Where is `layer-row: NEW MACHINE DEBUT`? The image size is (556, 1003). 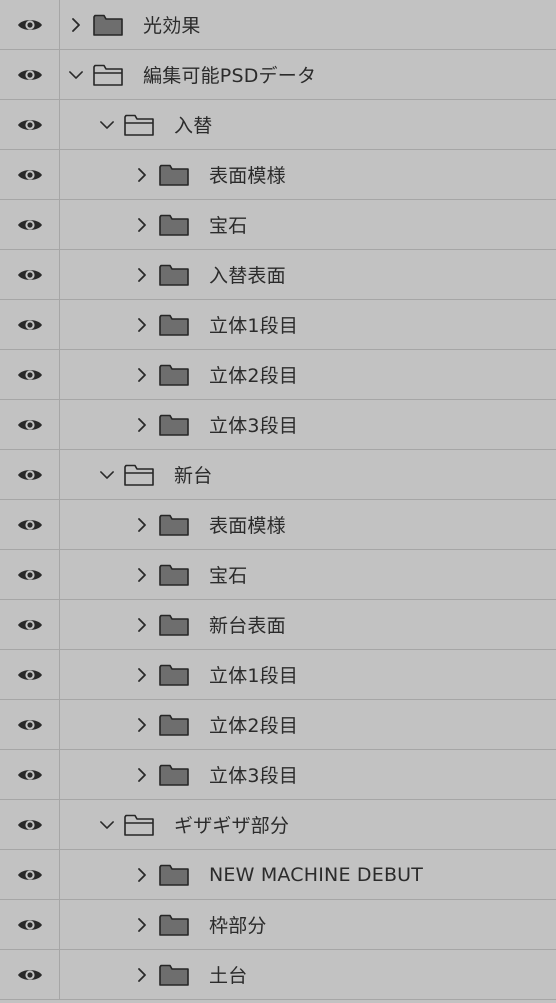
layer-row: NEW MACHINE DEBUT is located at coordinates (278, 875).